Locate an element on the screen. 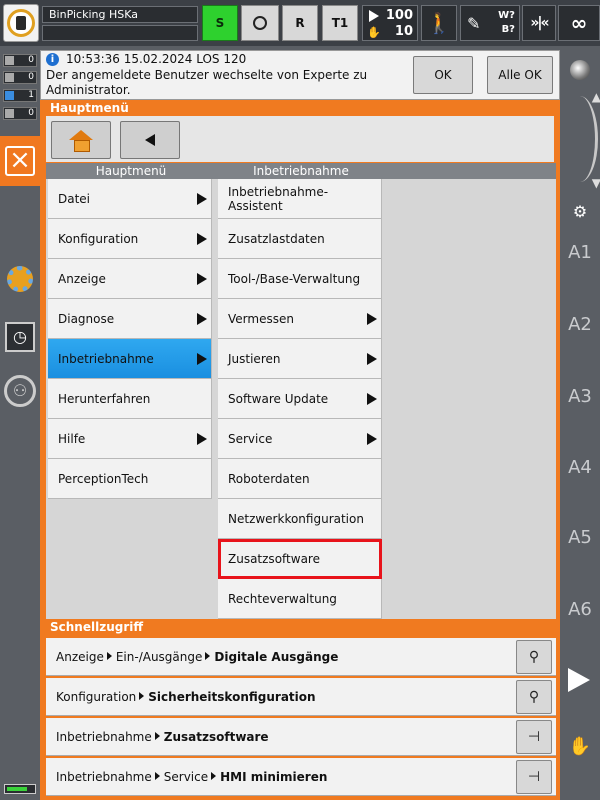 This screenshot has height=800, width=600. menu-item-tool-base-verwaltung: Tool-/Base-Verwaltung is located at coordinates (300, 279).